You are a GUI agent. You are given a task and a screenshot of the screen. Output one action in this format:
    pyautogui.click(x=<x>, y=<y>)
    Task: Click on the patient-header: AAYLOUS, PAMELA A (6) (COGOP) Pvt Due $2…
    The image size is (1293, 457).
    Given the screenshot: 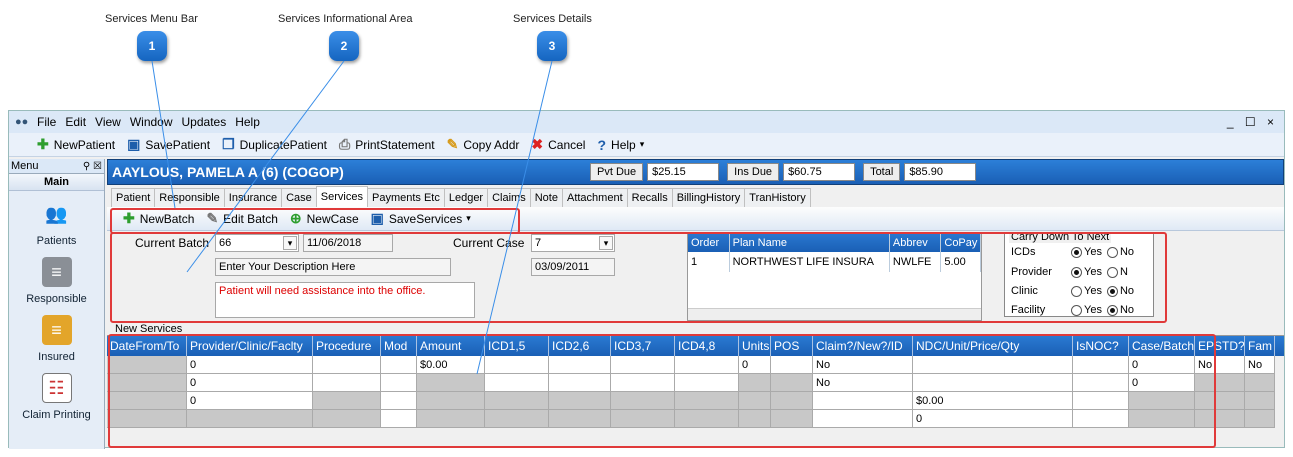 What is the action you would take?
    pyautogui.click(x=695, y=172)
    